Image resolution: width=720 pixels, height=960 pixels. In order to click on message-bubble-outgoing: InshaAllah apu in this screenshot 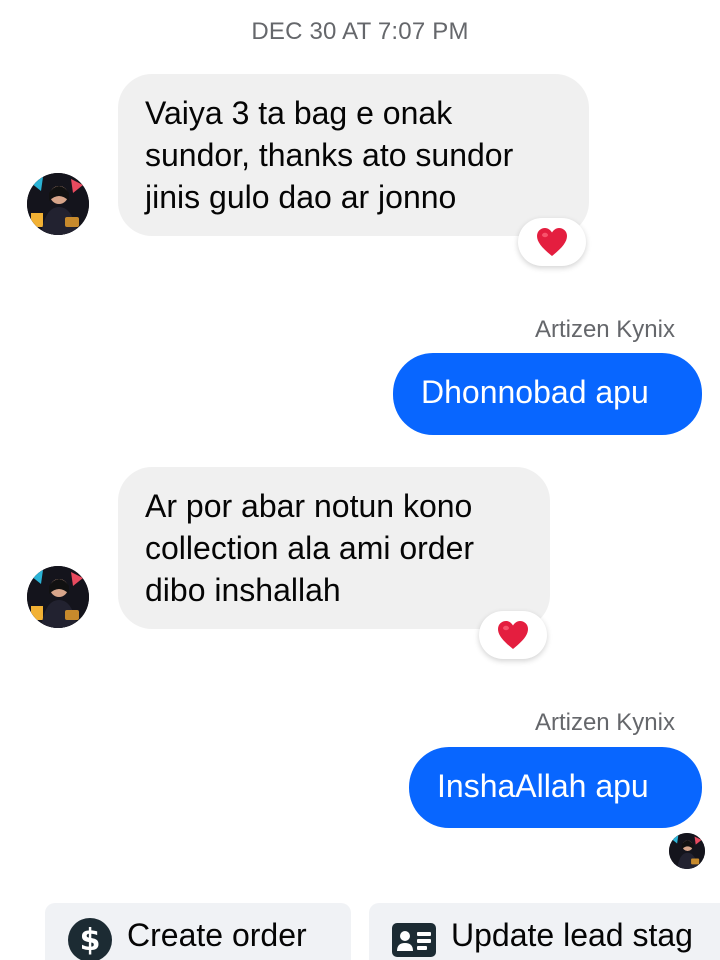, I will do `click(555, 787)`.